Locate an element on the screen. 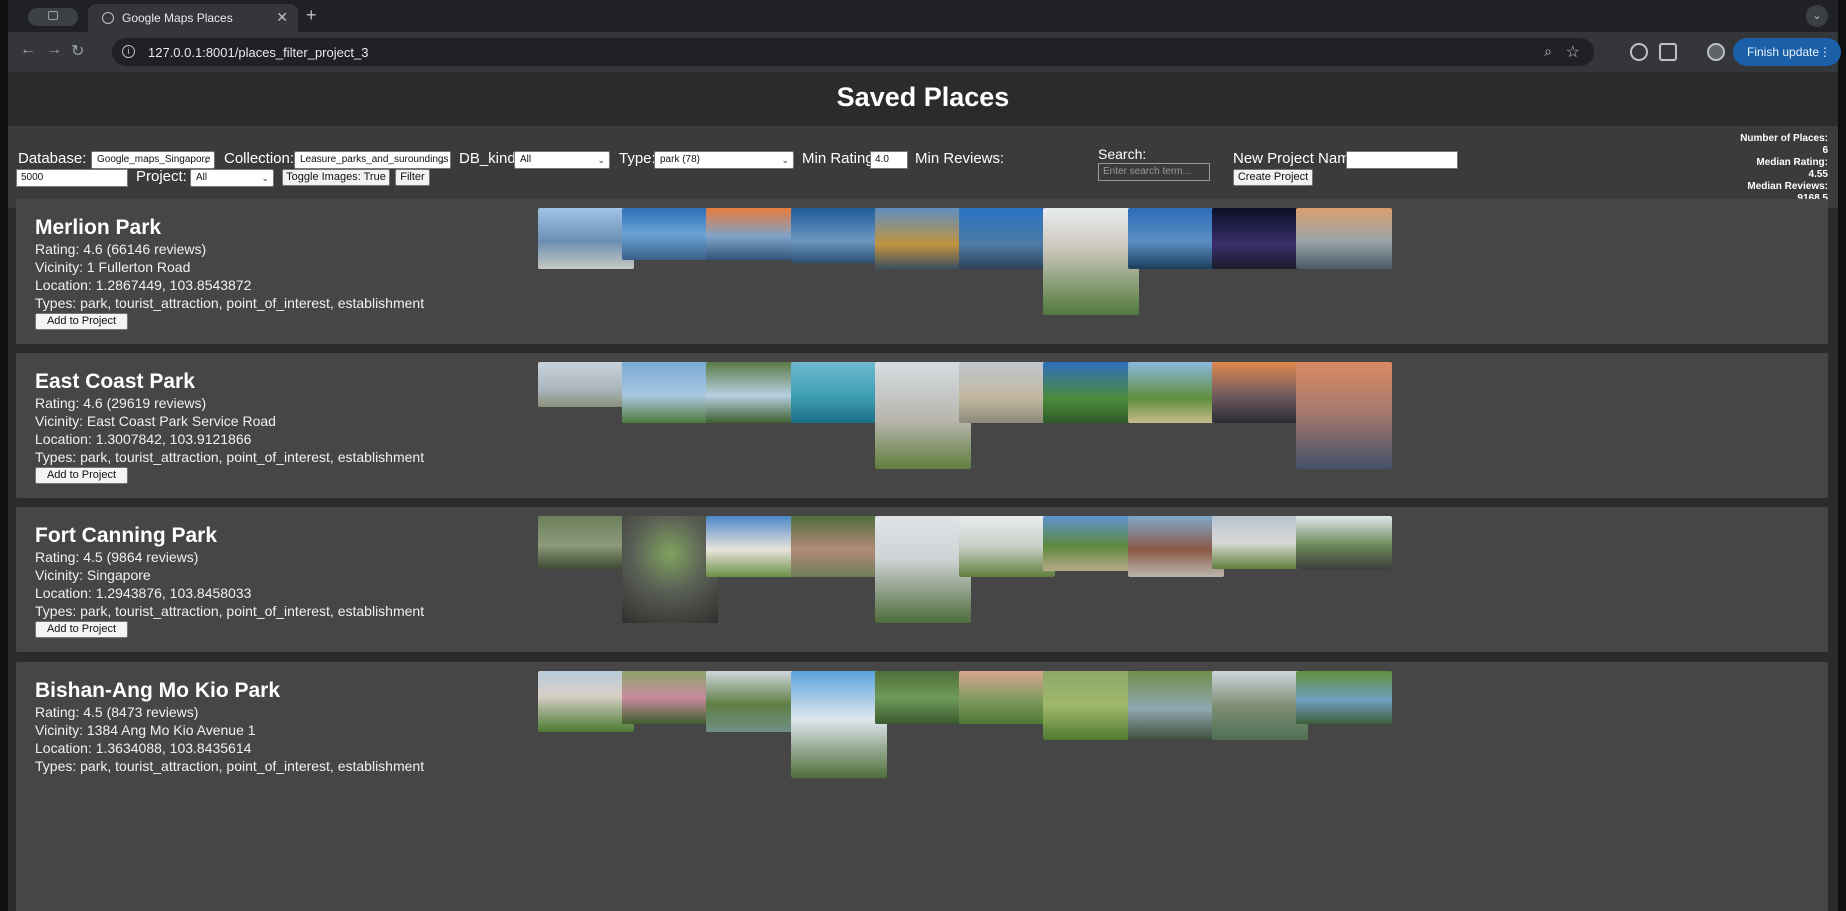  forward-arrow-icon: → is located at coordinates (54, 50).